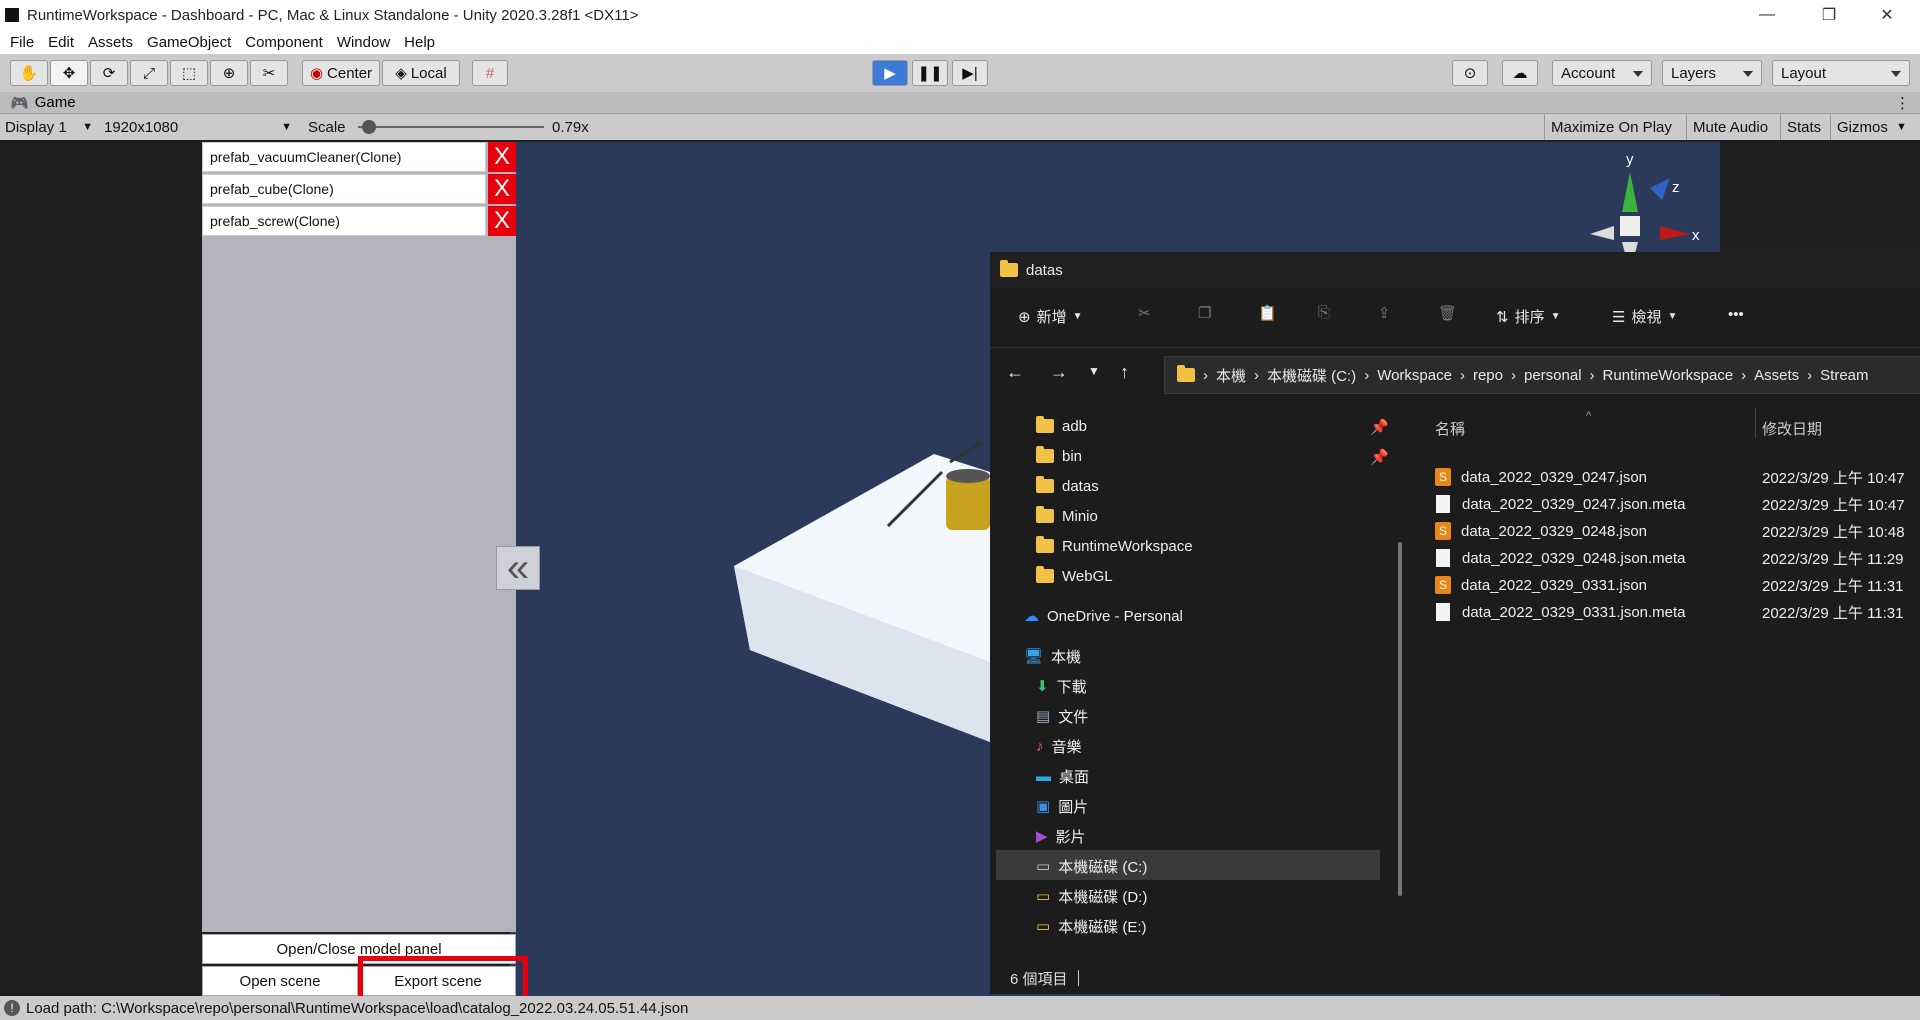 The height and width of the screenshot is (1020, 1920). Describe the element at coordinates (1611, 127) in the screenshot. I see `maximize-on-play-toggle: Maximize On Play` at that location.